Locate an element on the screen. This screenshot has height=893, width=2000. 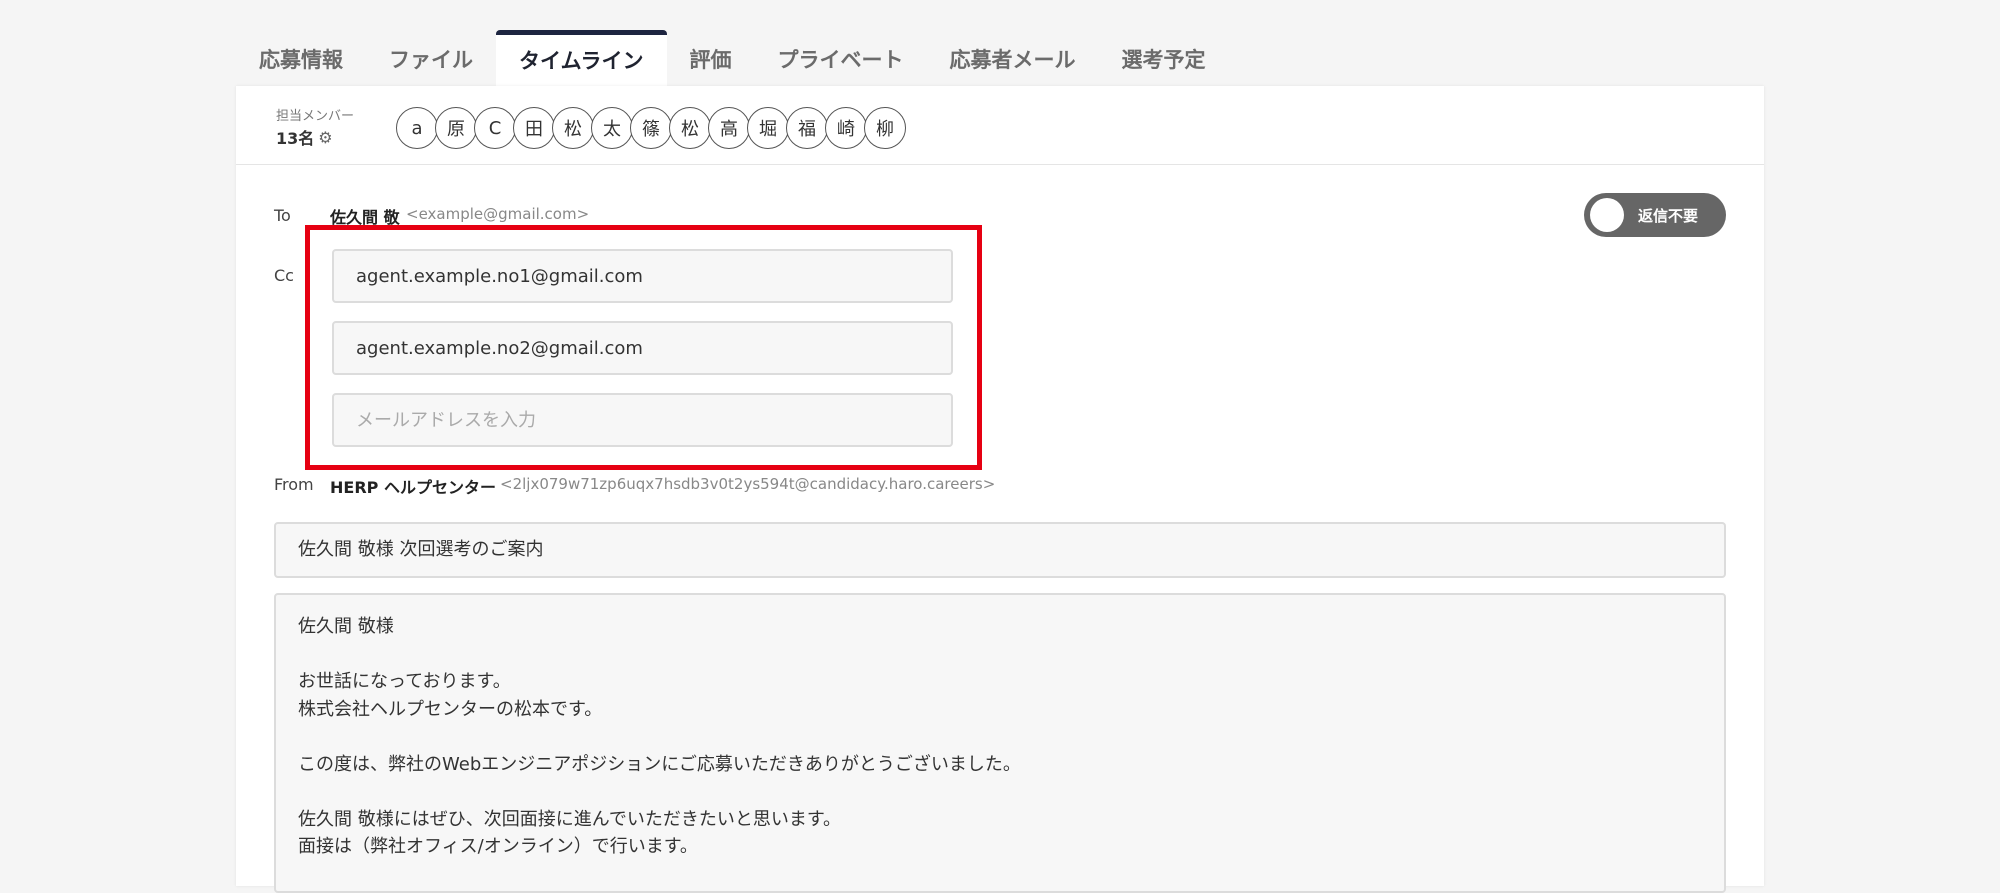
cc-label: Cc is located at coordinates (284, 275).